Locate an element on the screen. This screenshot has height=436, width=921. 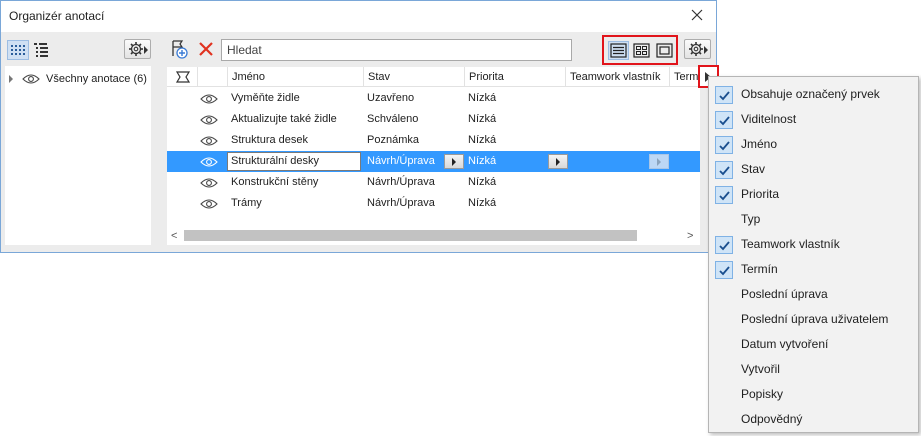
column-header-status: Stav is located at coordinates (413, 77).